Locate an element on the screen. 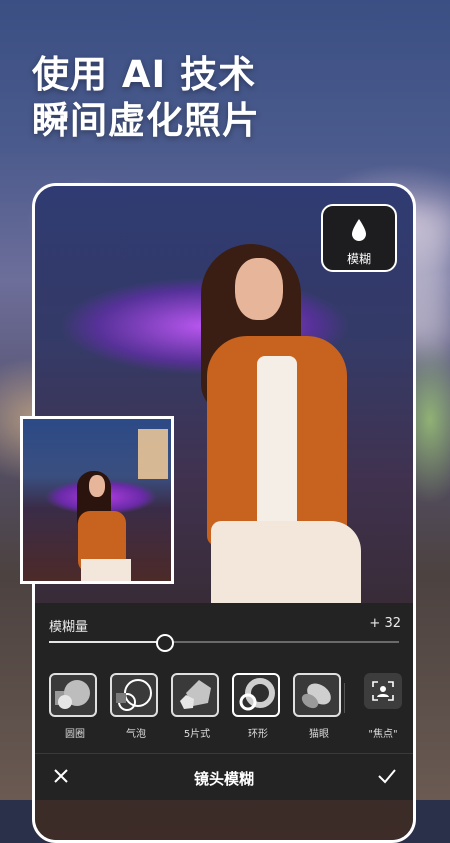 Image resolution: width=450 pixels, height=843 pixels. headline: 使用 AI 技术 瞬间虚化照片 is located at coordinates (146, 98).